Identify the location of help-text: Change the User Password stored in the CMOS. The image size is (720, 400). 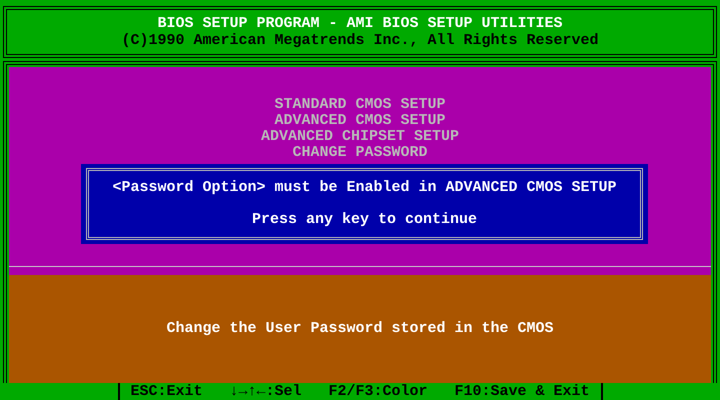
(360, 328).